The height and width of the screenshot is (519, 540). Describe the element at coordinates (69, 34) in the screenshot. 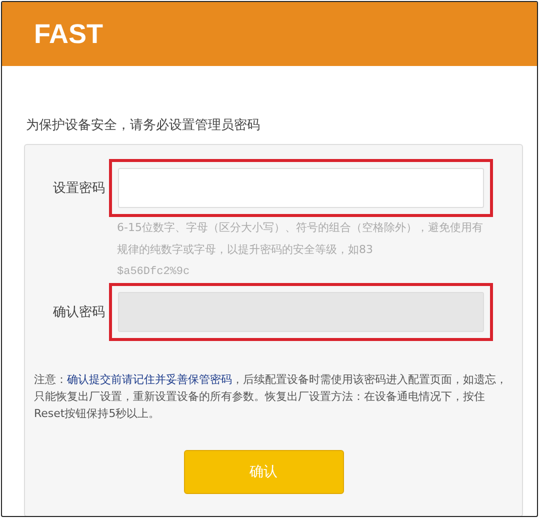

I see `logo: FAST` at that location.